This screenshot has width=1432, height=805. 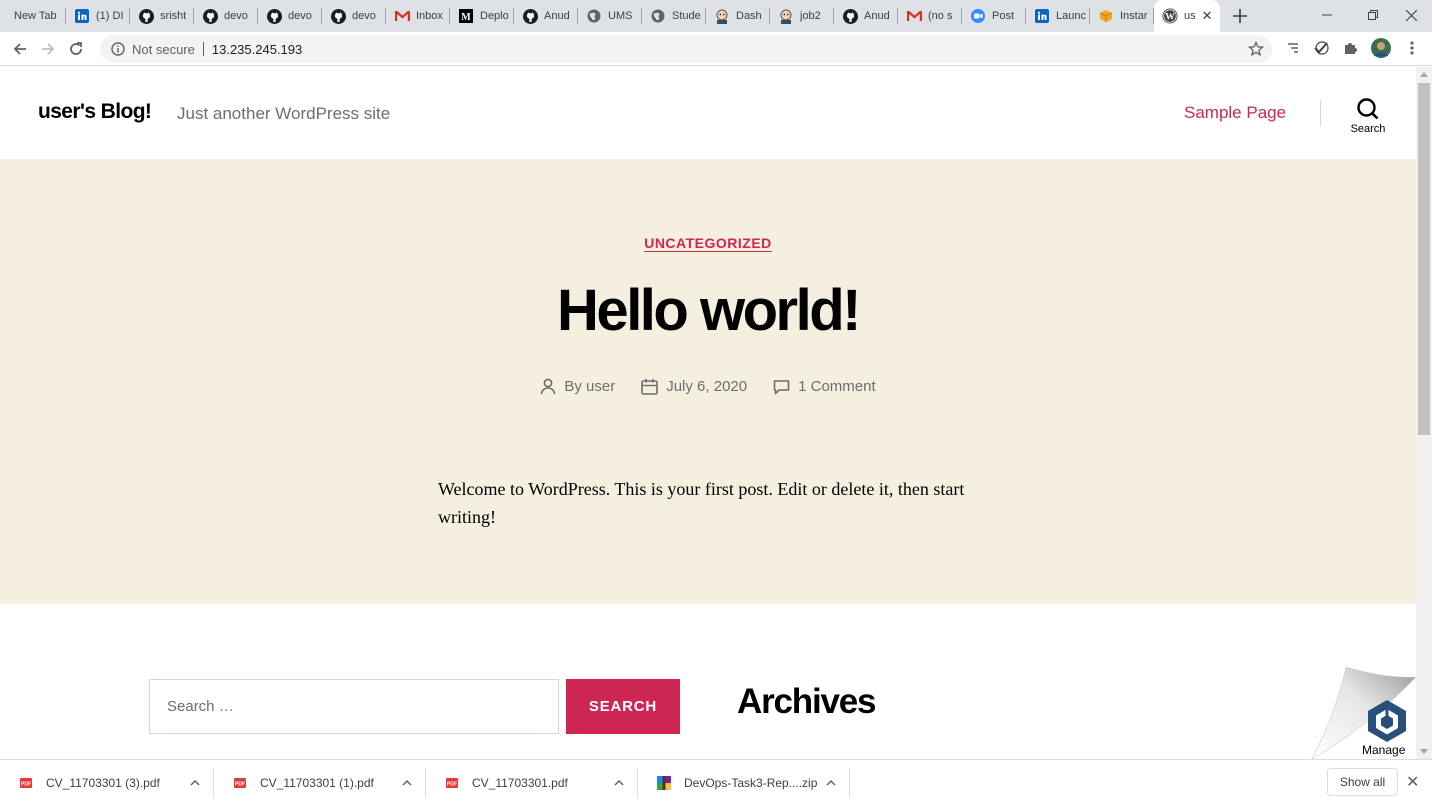 What do you see at coordinates (1207, 16) in the screenshot?
I see `close-tab-icon: ✕` at bounding box center [1207, 16].